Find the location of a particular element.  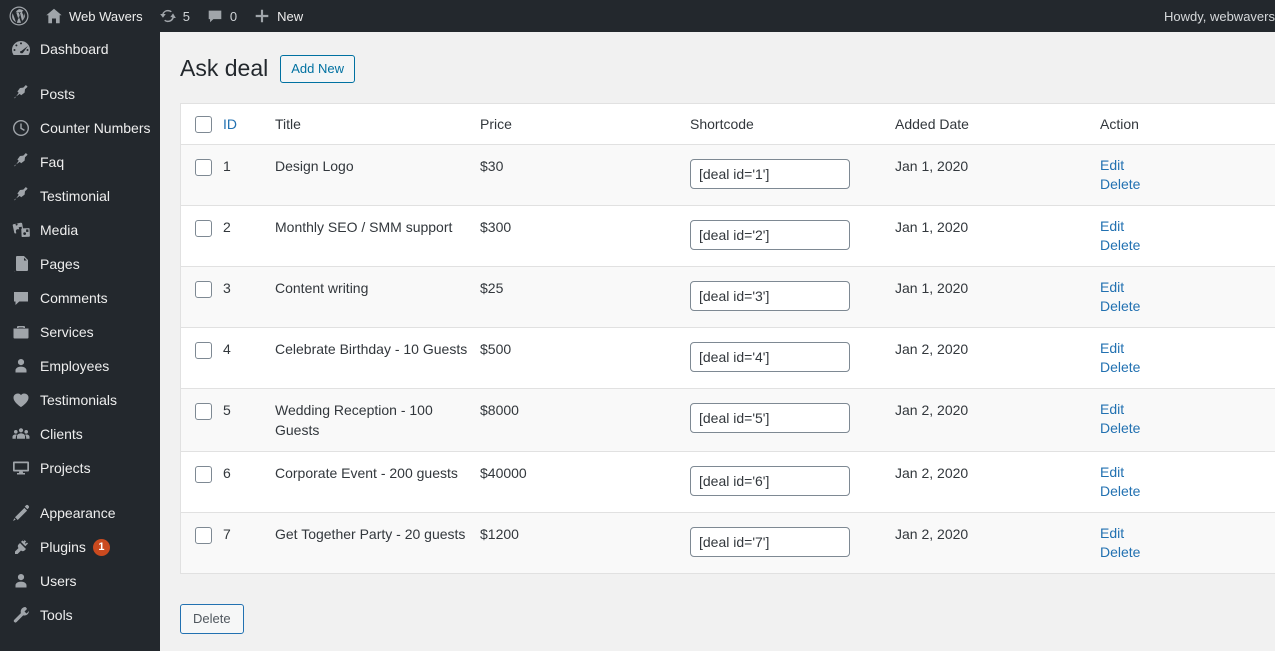

cell-id: 7 is located at coordinates (249, 542).